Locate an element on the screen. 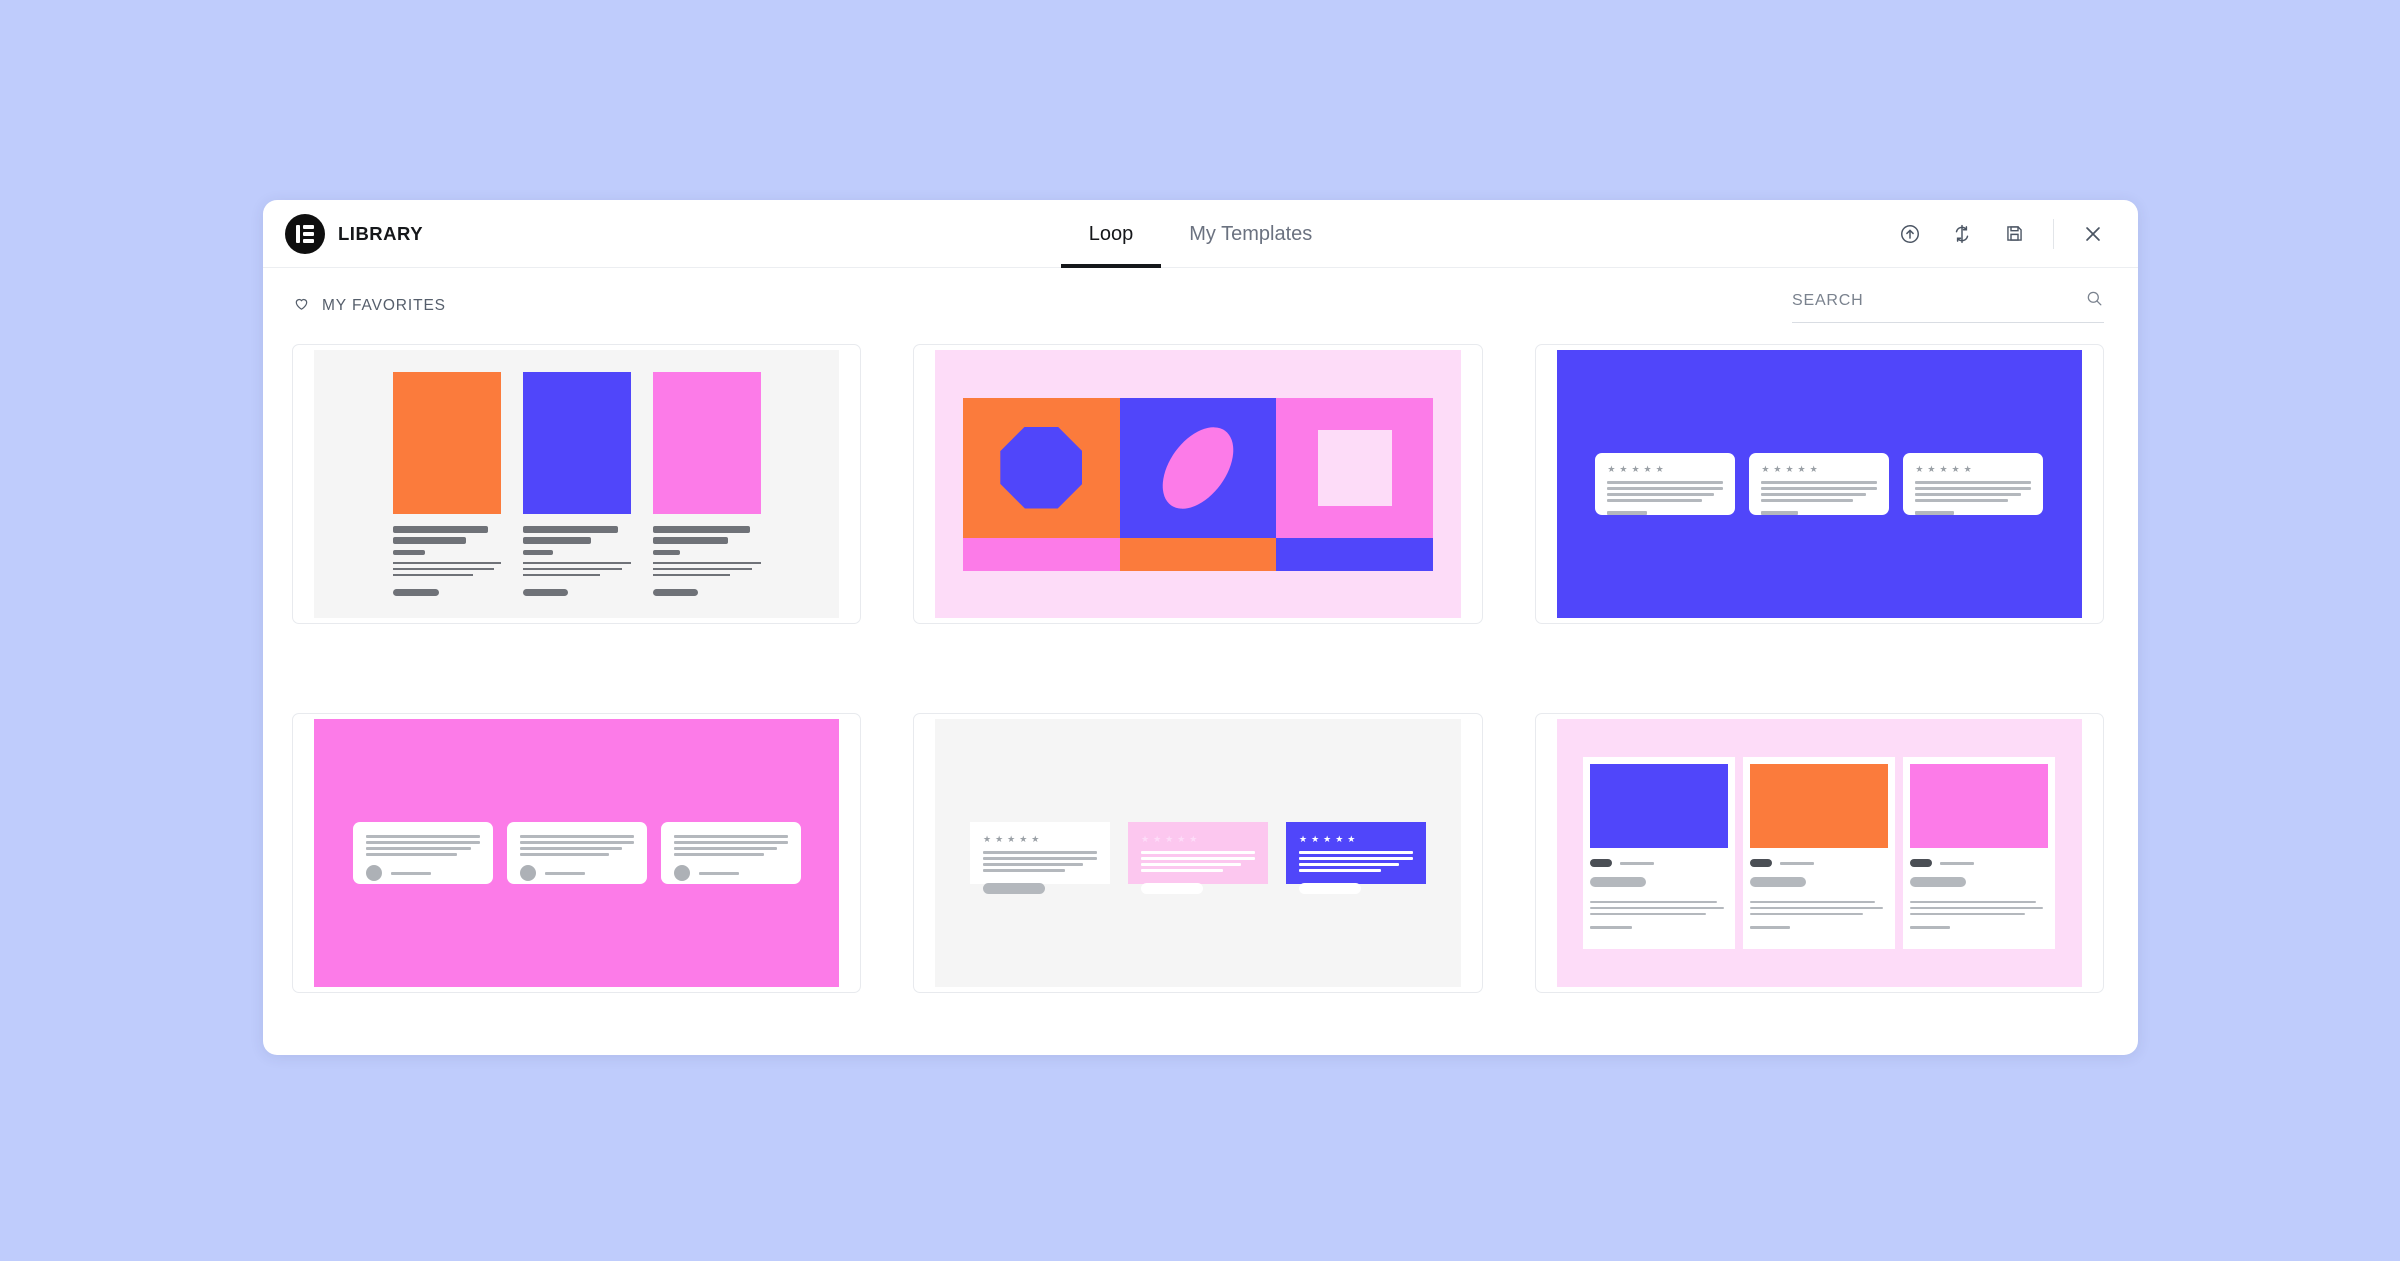 The height and width of the screenshot is (1261, 2400). my-favorites-label: MY FAVORITES is located at coordinates (384, 305).